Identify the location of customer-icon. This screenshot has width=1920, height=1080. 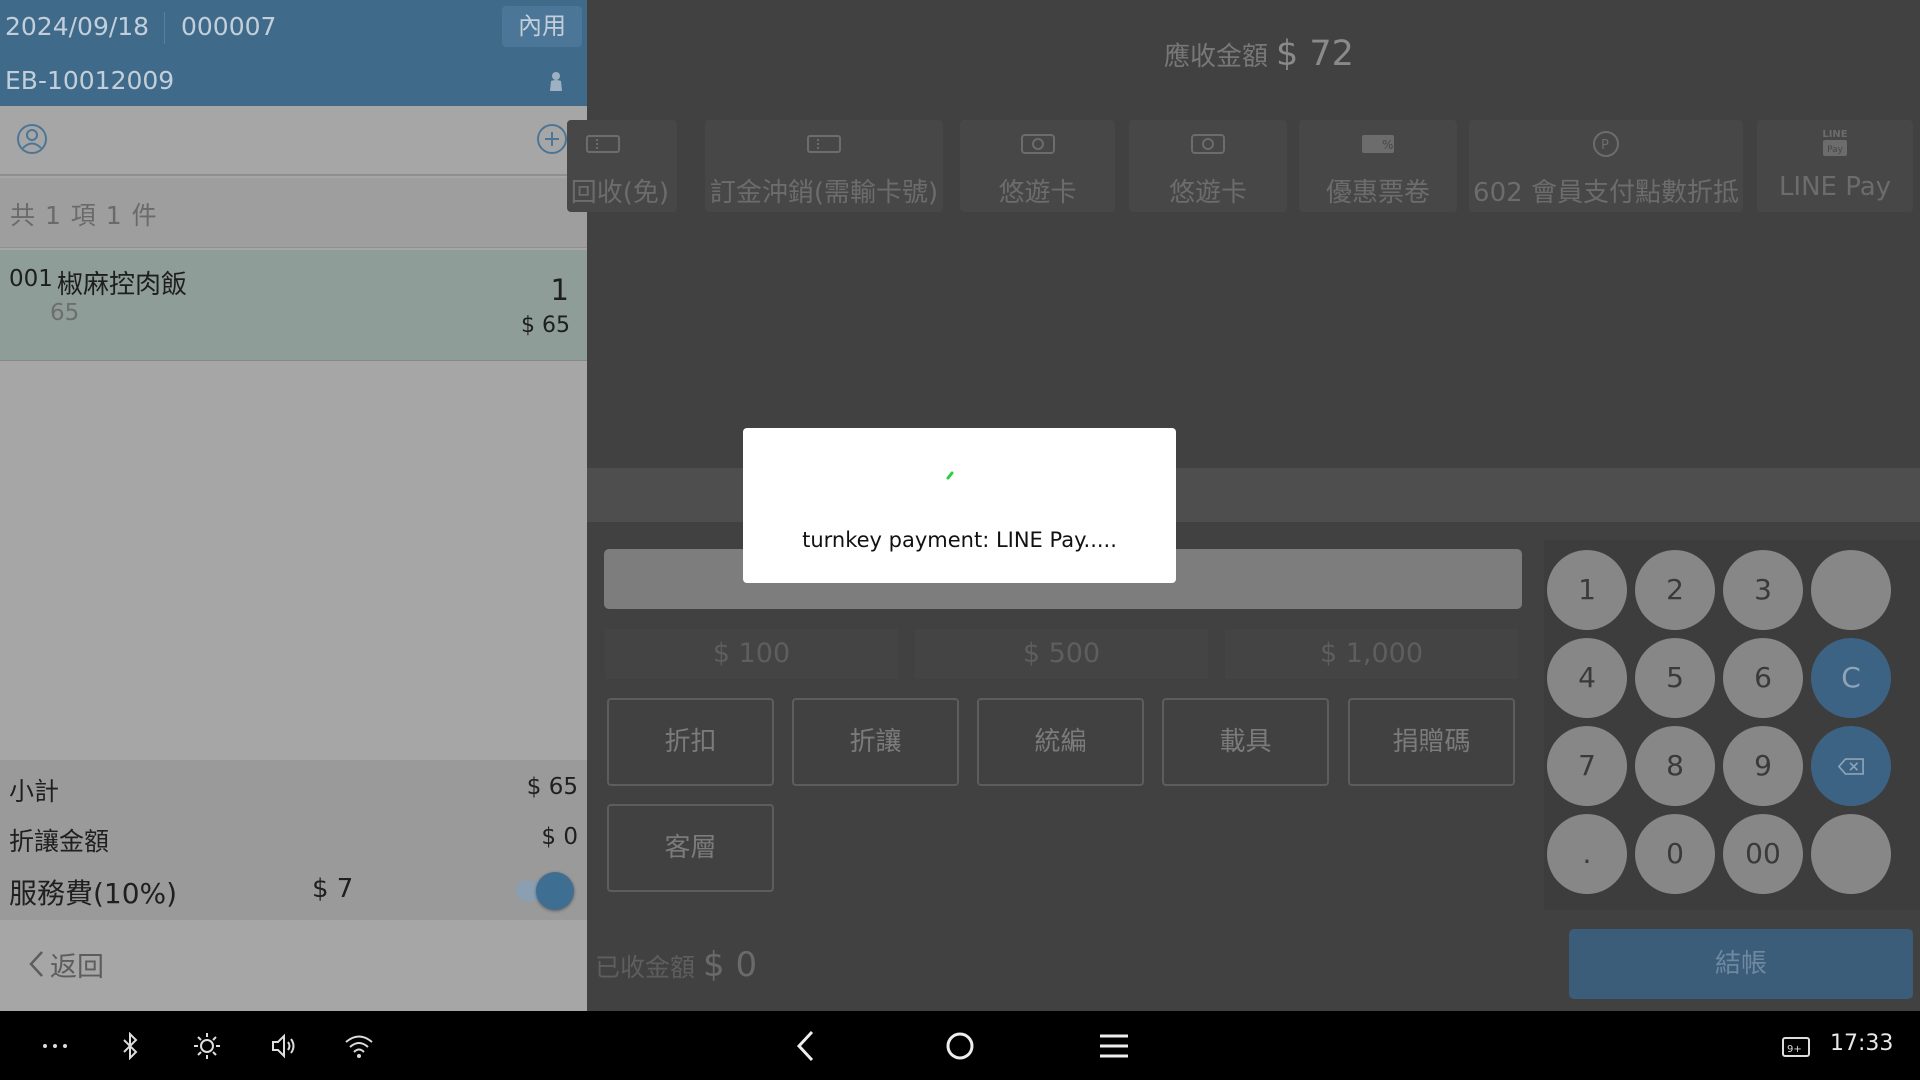
(32, 139).